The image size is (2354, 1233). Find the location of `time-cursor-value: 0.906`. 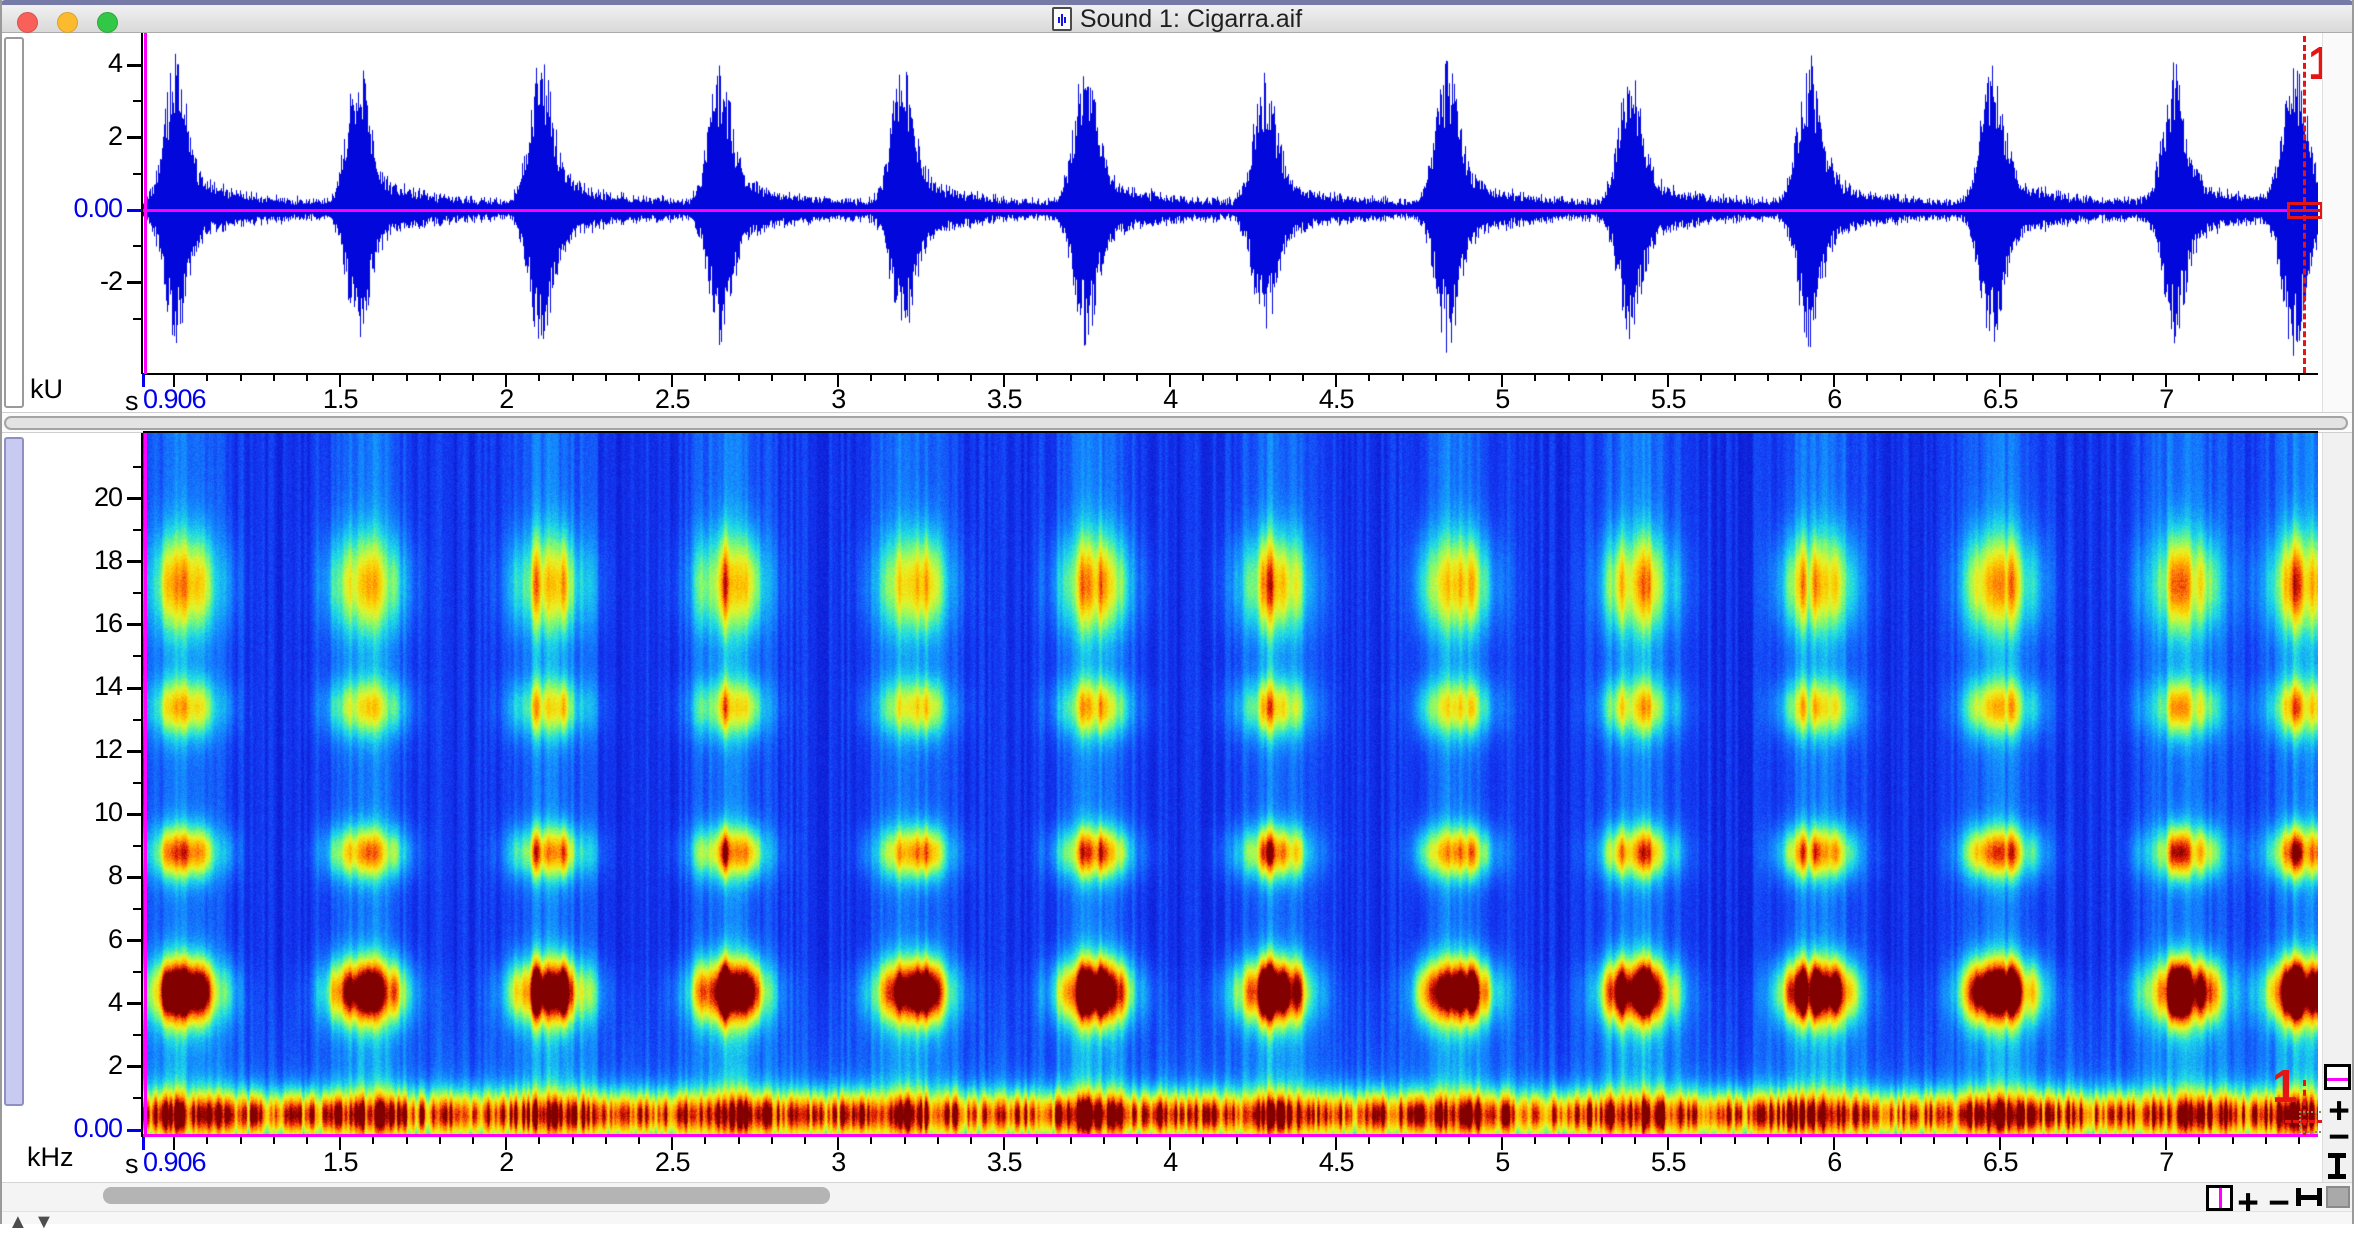

time-cursor-value: 0.906 is located at coordinates (174, 1162).